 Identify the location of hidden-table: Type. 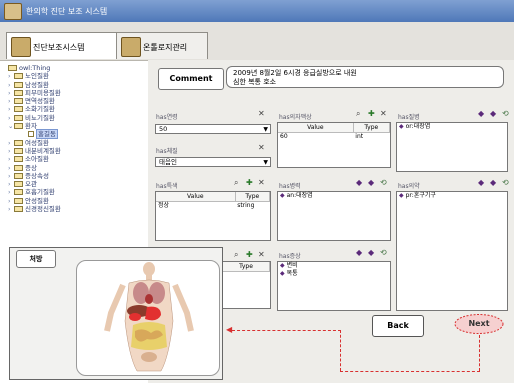
(247, 285).